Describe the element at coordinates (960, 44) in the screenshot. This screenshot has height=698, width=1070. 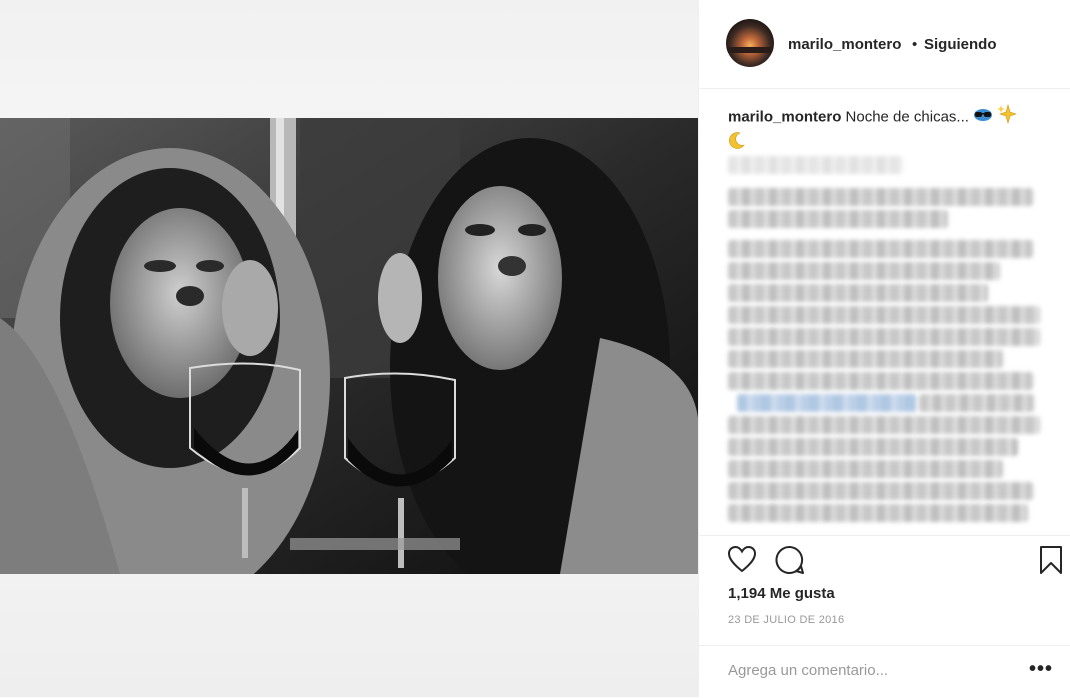
I see `follow-status-button: Siguiendo` at that location.